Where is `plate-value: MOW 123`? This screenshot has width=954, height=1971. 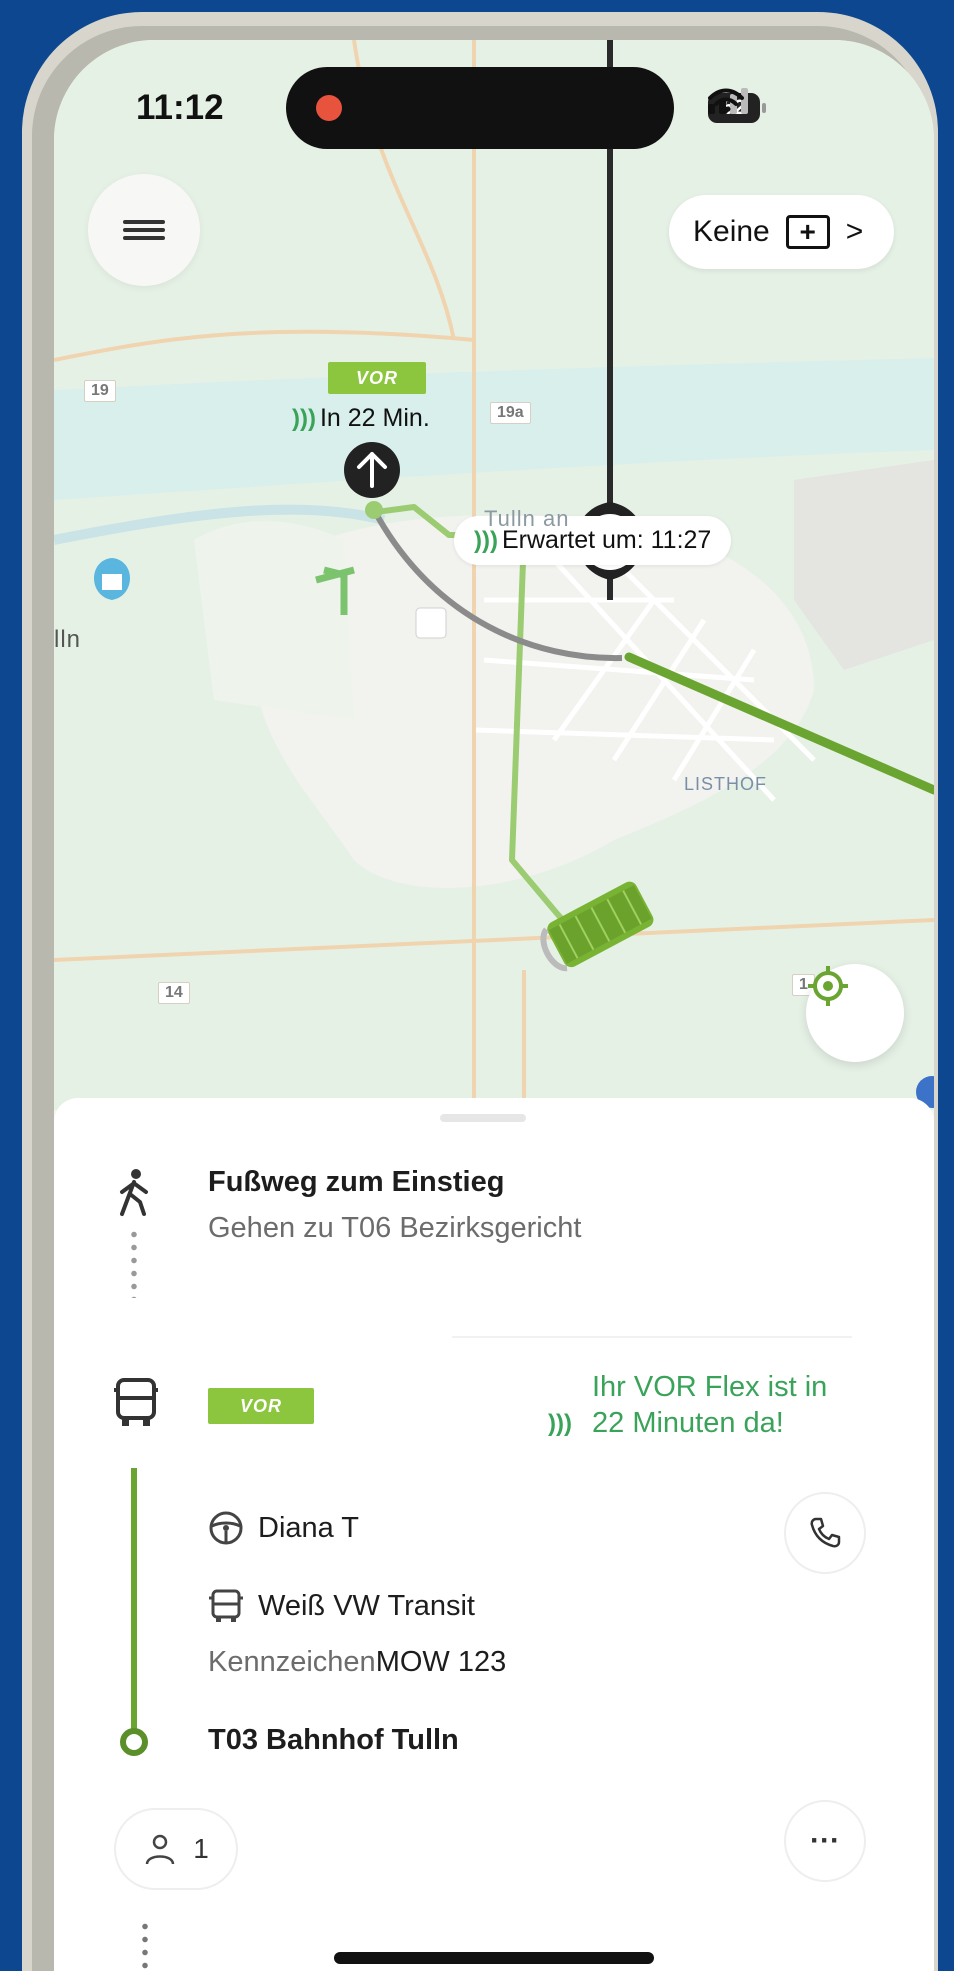
plate-value: MOW 123 is located at coordinates (441, 1662).